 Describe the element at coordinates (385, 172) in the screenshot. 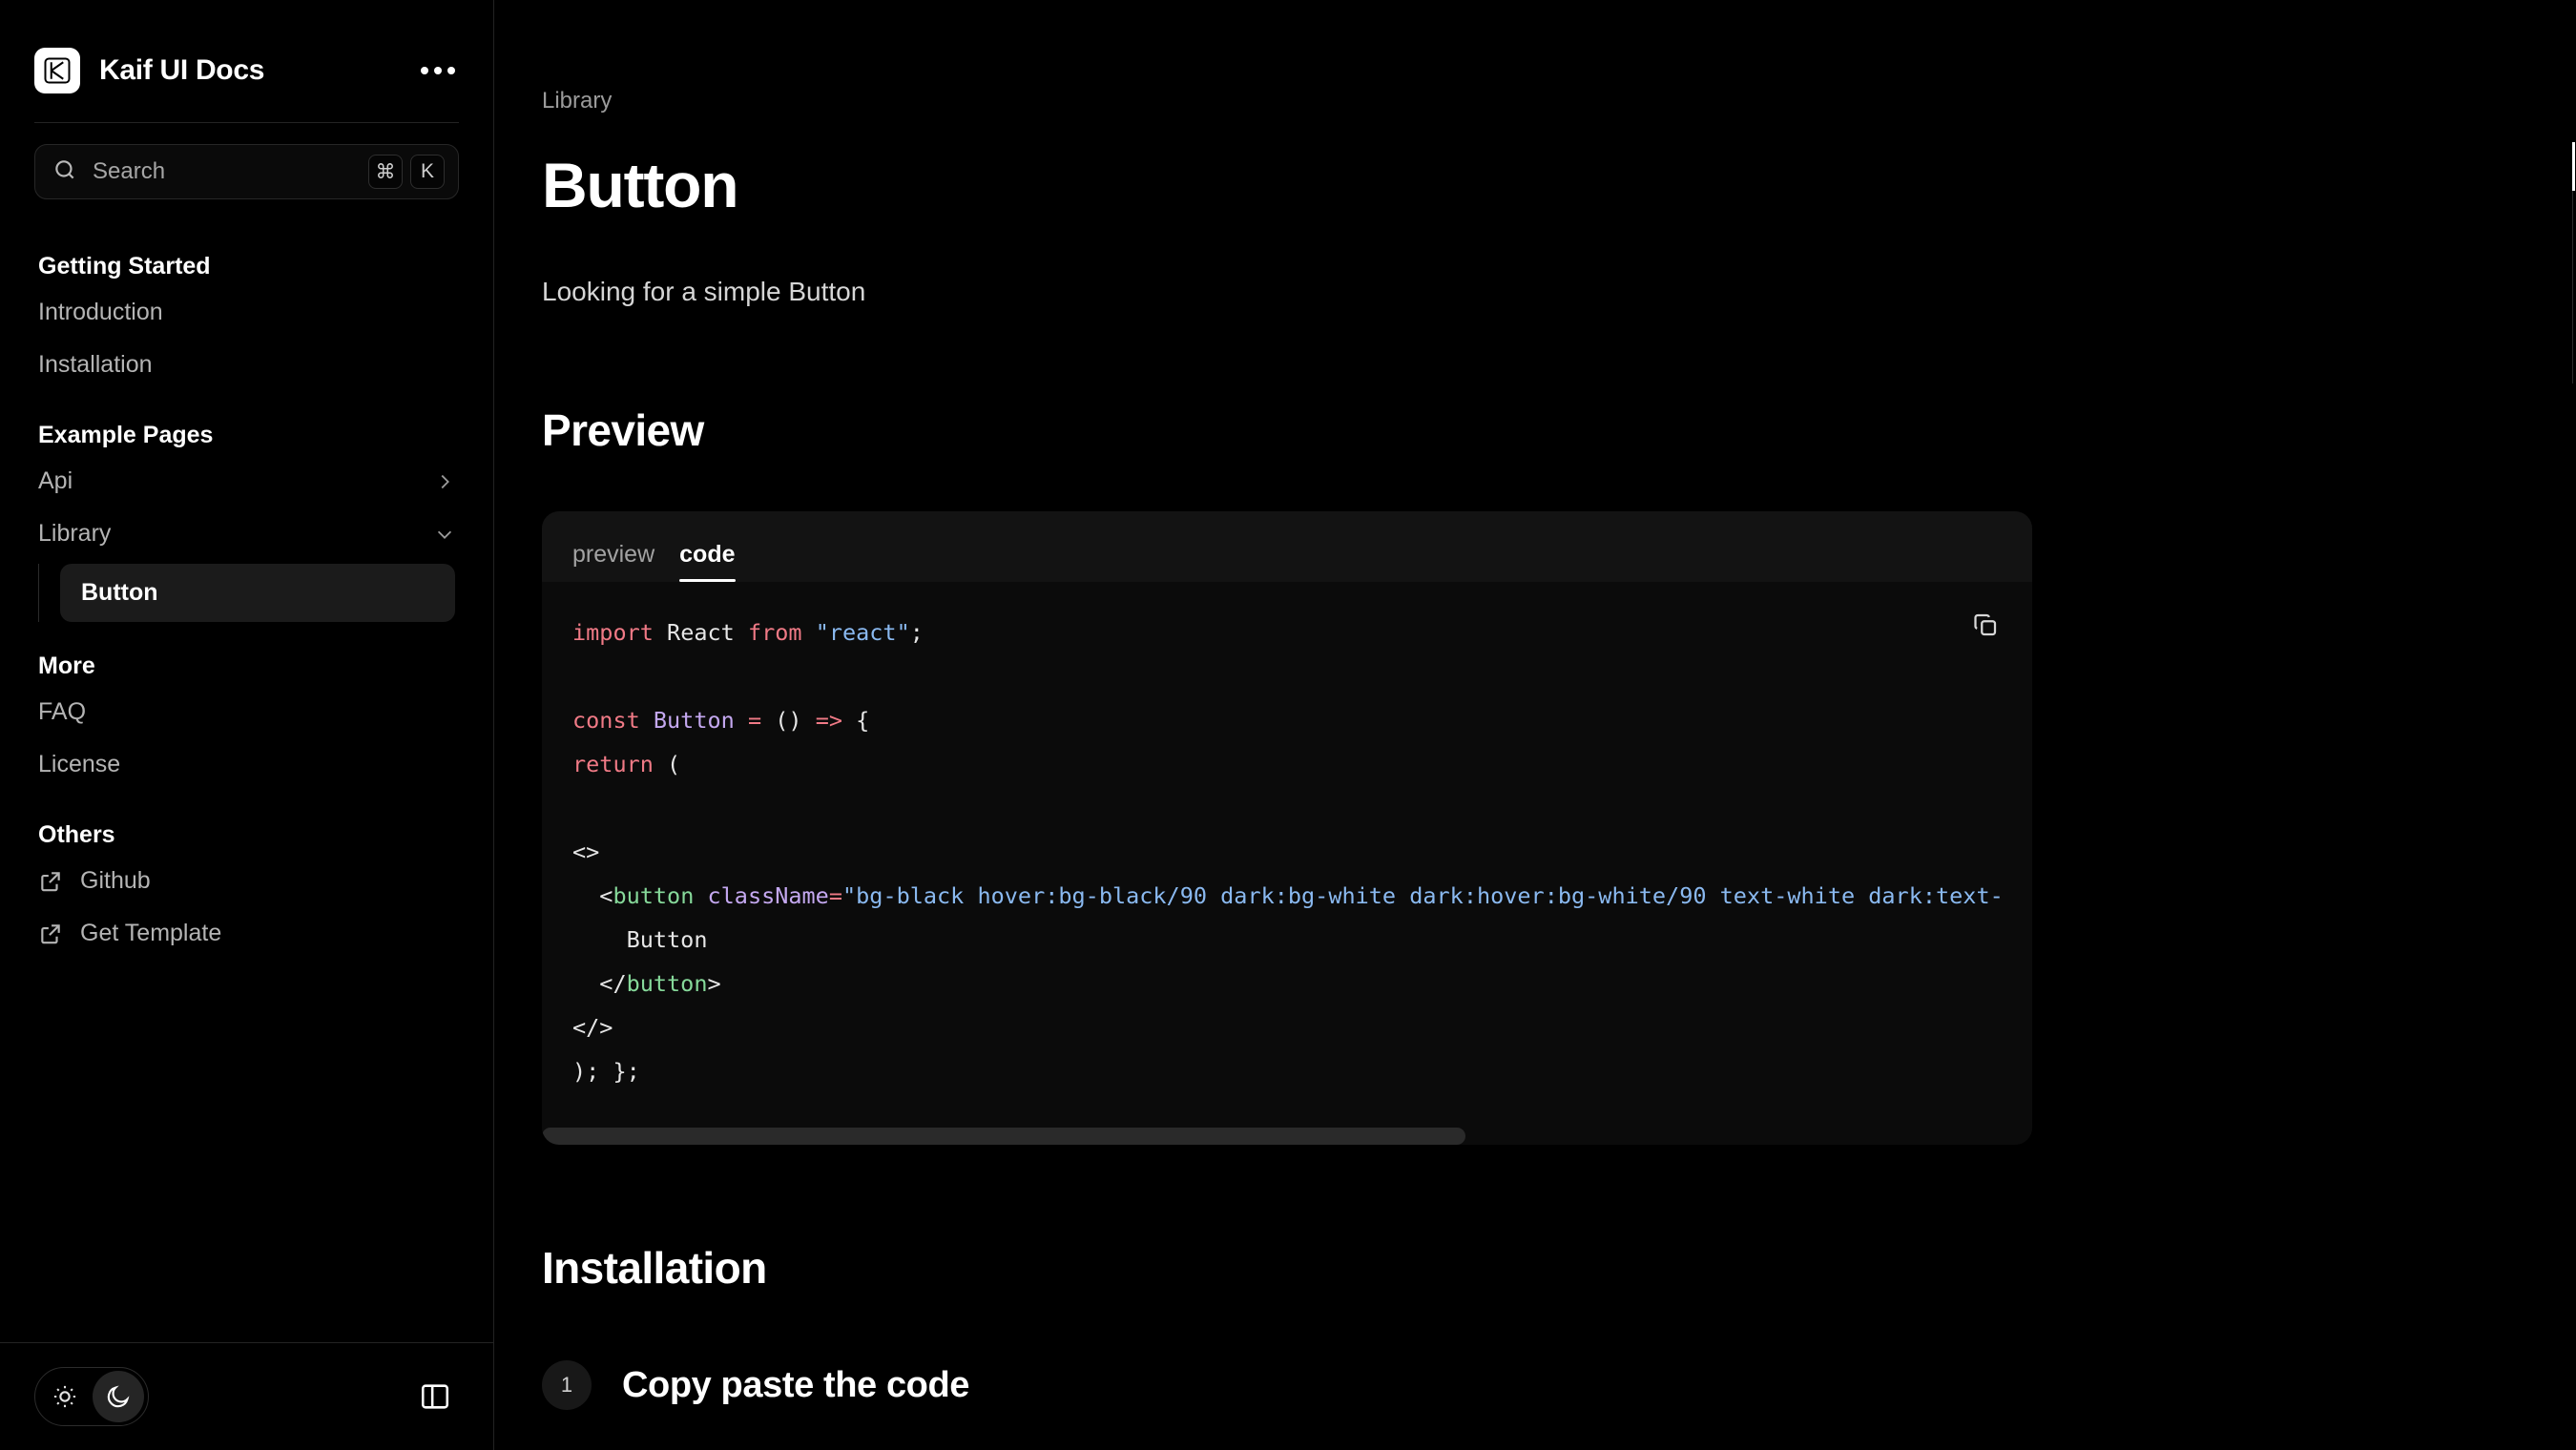

I see `kbd-command: ⌘` at that location.